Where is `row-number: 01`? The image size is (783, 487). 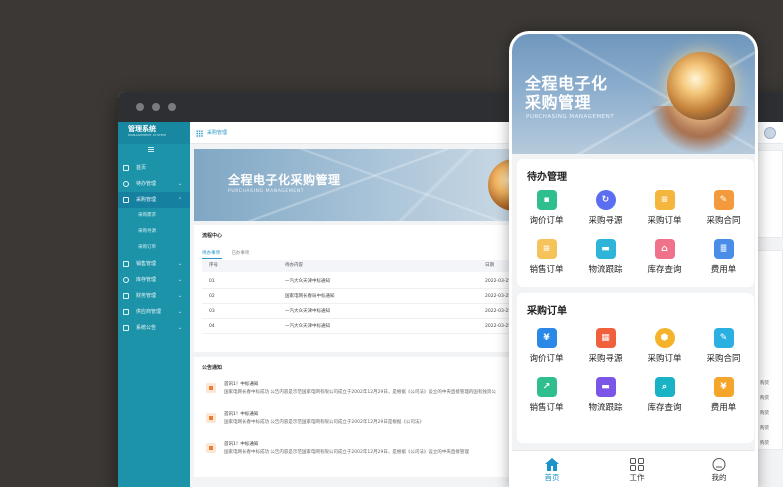 row-number: 01 is located at coordinates (212, 281).